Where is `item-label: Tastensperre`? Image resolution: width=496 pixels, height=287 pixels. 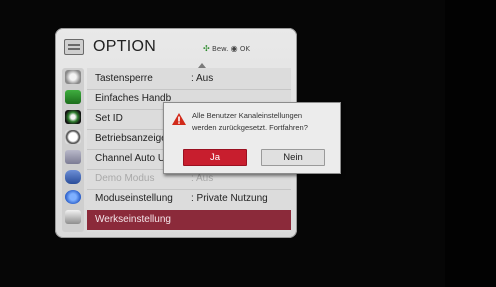
item-label: Tastensperre is located at coordinates (124, 78).